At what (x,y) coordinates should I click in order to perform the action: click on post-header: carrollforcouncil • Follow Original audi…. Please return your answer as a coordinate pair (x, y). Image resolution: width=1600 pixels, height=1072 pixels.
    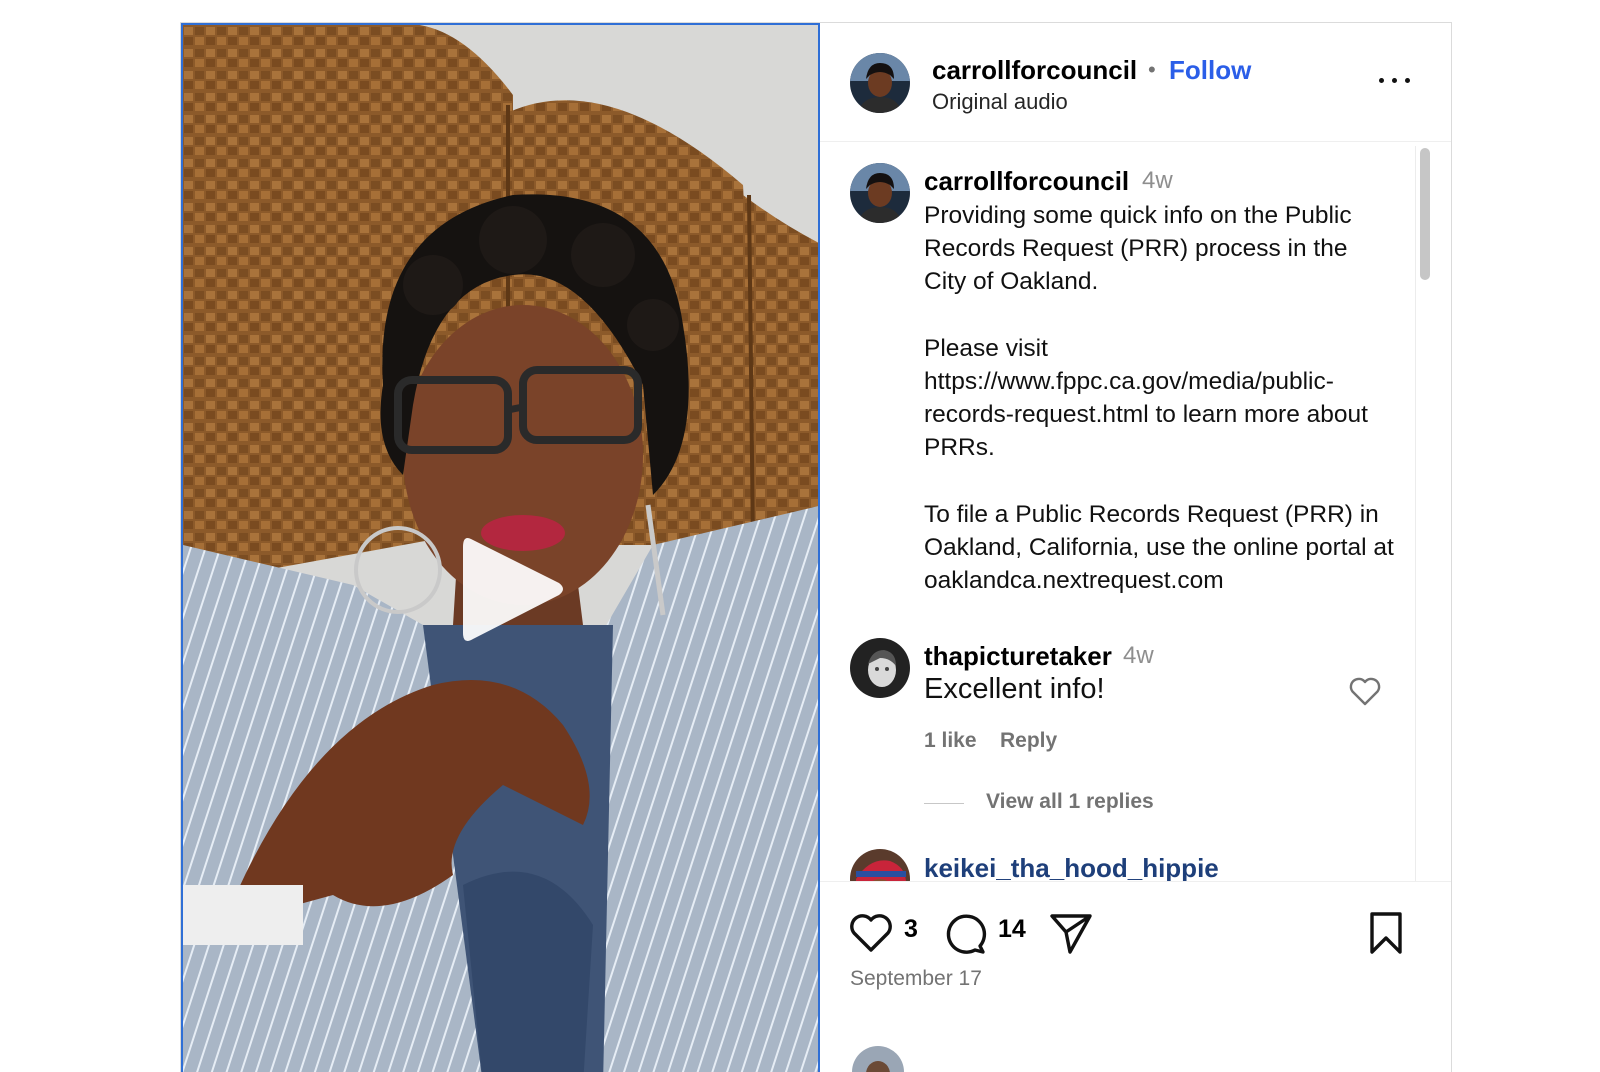
    Looking at the image, I should click on (1135, 82).